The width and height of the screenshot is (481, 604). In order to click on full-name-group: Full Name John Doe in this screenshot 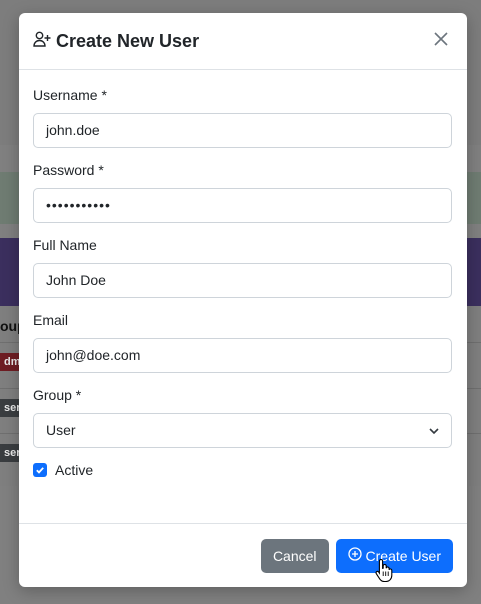, I will do `click(243, 267)`.